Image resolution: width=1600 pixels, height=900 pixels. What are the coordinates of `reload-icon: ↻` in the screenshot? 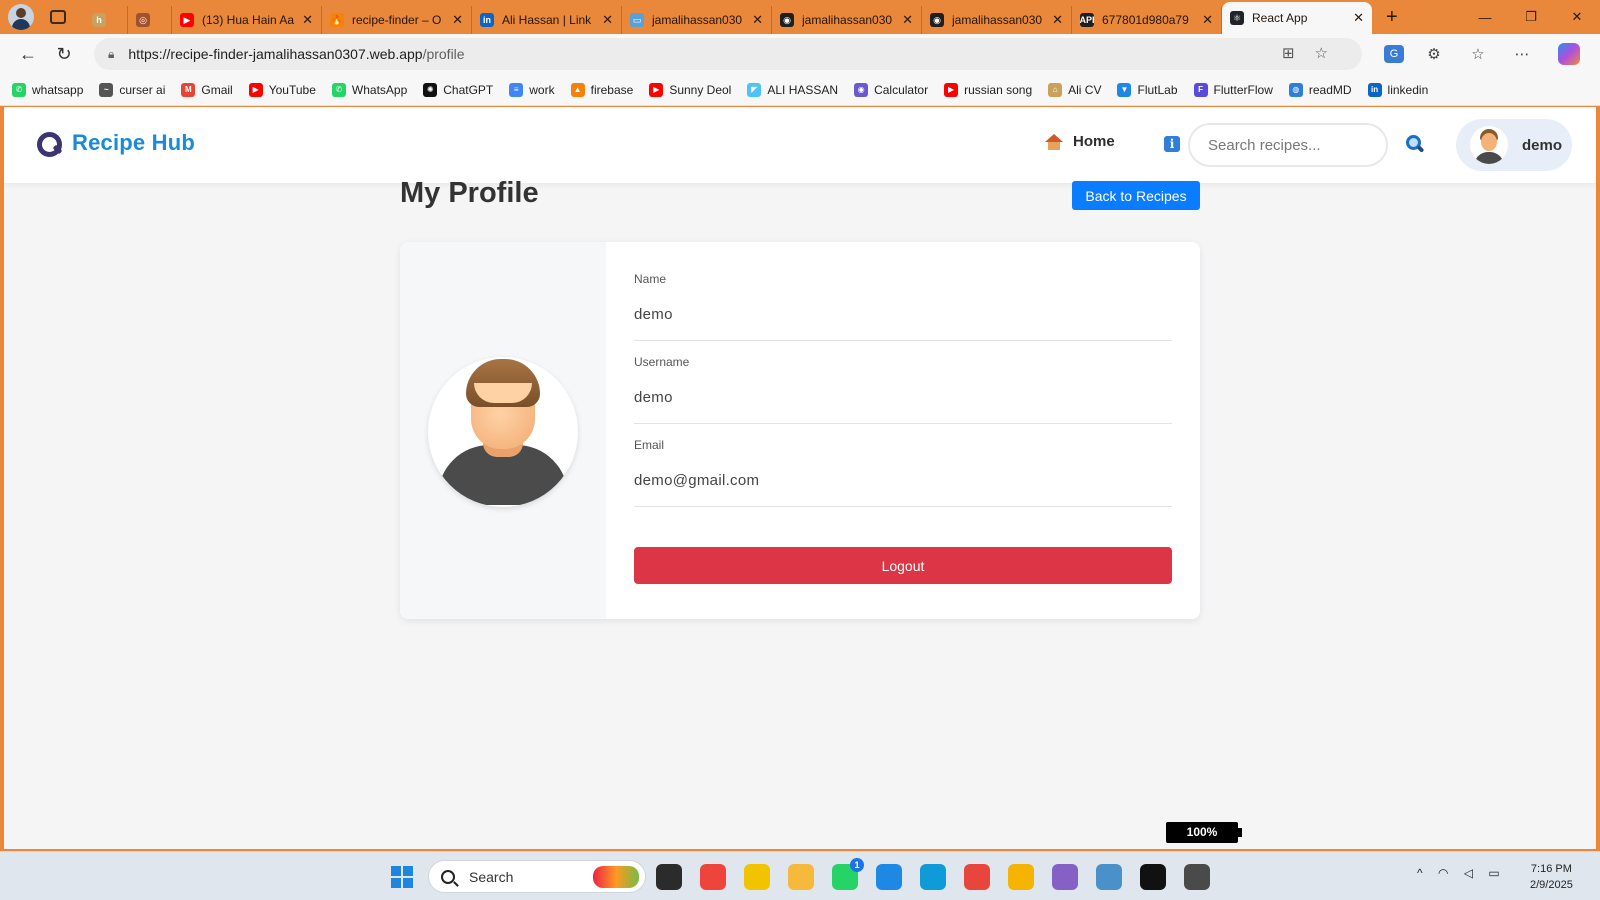 It's located at (64, 54).